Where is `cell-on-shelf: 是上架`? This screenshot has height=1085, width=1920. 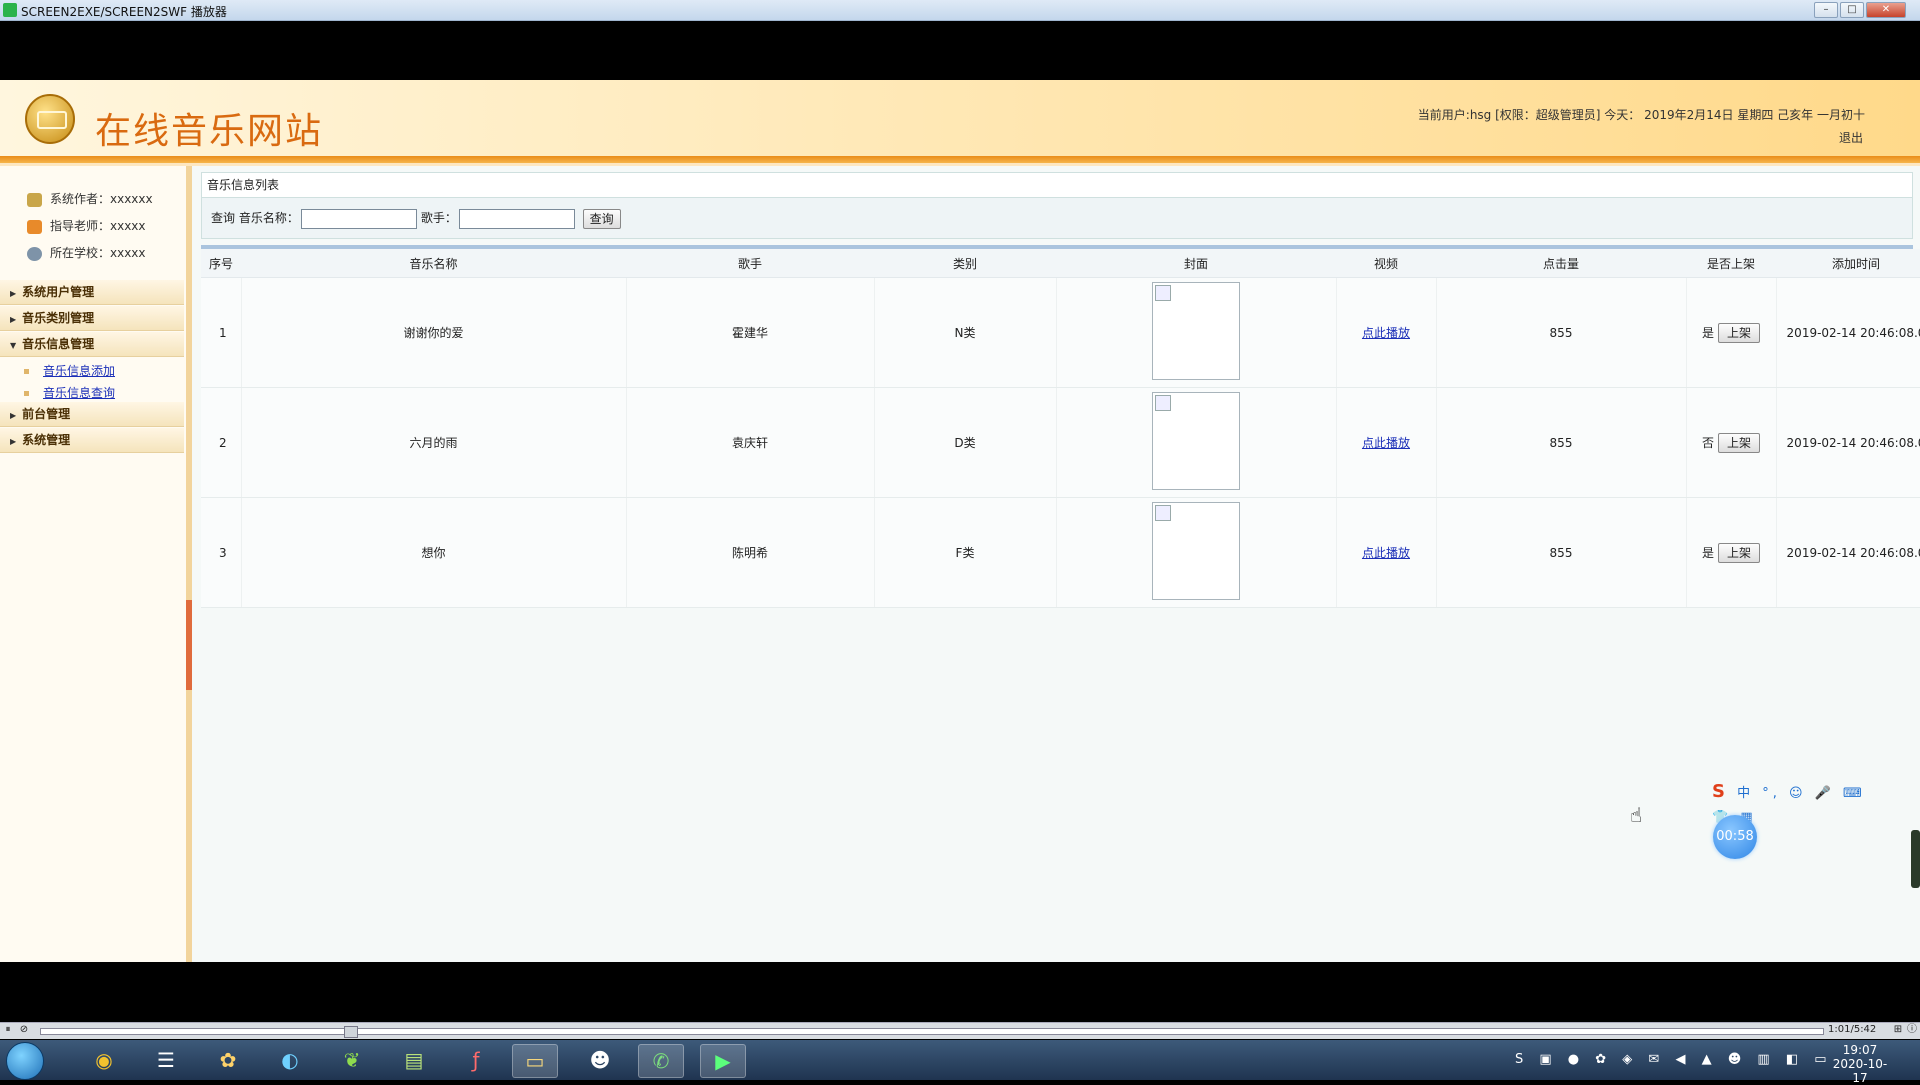
cell-on-shelf: 是上架 is located at coordinates (1731, 332).